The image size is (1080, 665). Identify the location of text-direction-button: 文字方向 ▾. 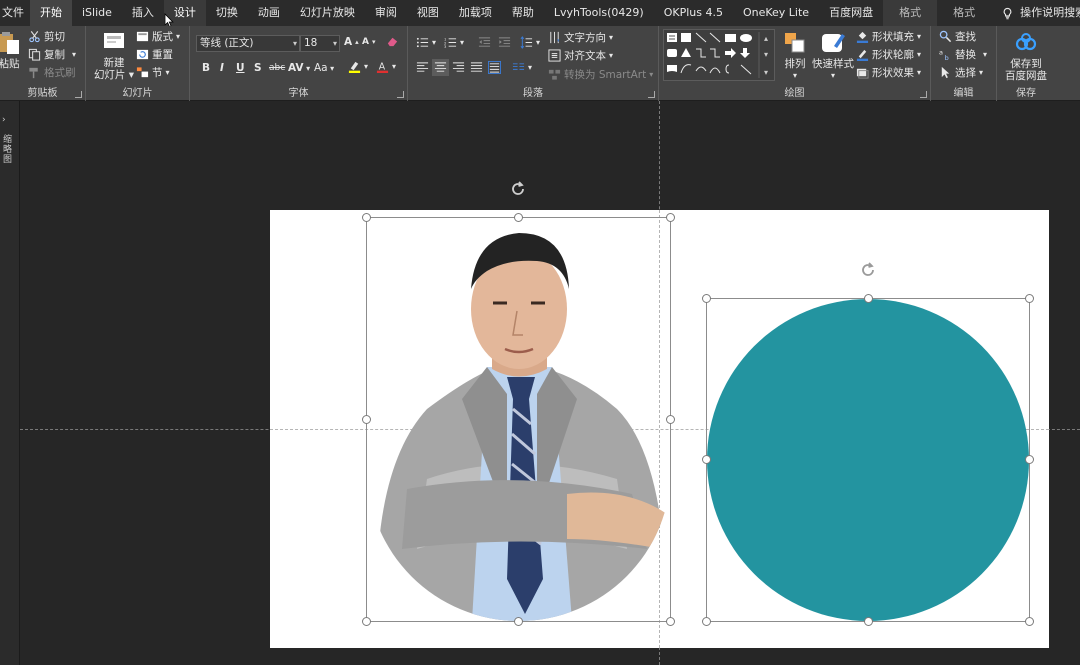
(580, 37).